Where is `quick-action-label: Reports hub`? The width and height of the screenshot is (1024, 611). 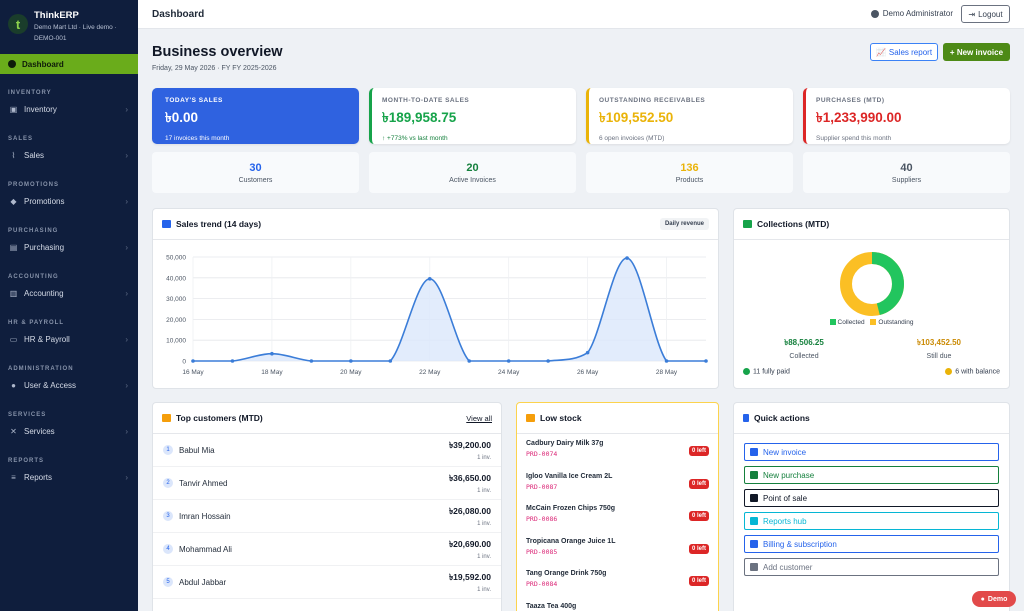 quick-action-label: Reports hub is located at coordinates (785, 521).